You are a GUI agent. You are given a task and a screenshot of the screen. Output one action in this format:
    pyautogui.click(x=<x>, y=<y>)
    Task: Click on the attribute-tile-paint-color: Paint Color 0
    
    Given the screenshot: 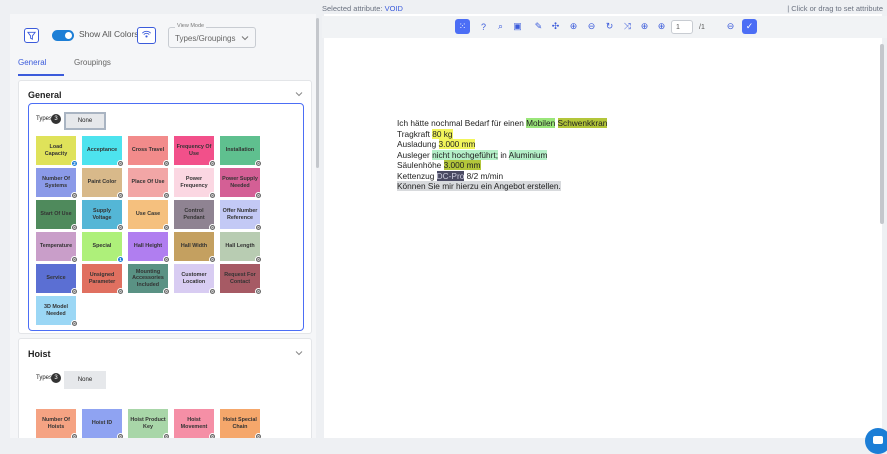 What is the action you would take?
    pyautogui.click(x=103, y=183)
    